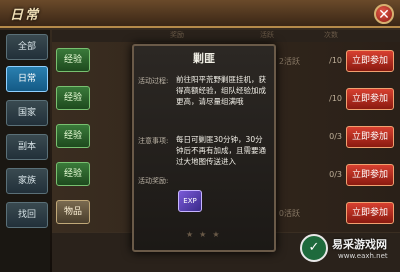  Describe the element at coordinates (153, 141) in the screenshot. I see `notice-label: 注意事项:` at that location.